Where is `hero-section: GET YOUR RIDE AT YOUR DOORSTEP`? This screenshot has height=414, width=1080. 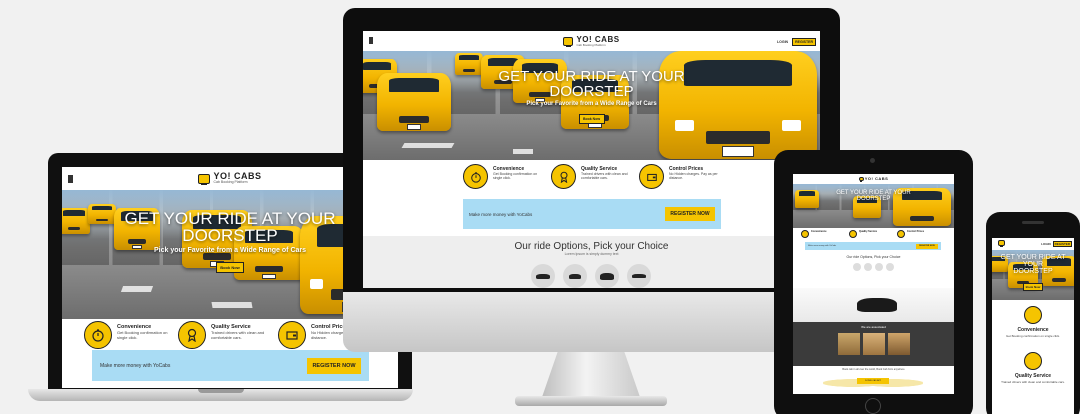 hero-section: GET YOUR RIDE AT YOUR DOORSTEP is located at coordinates (873, 206).